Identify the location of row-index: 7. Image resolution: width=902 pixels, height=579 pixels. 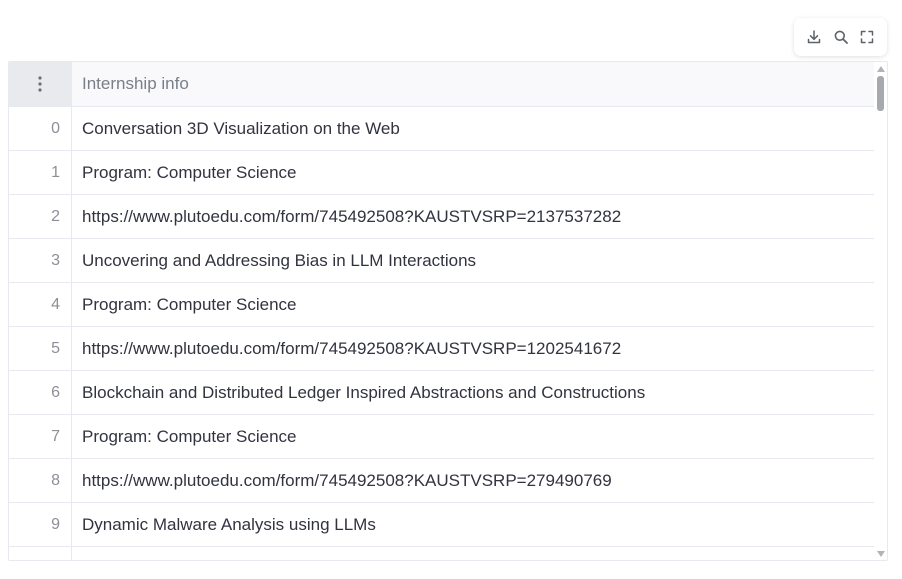
(40, 436).